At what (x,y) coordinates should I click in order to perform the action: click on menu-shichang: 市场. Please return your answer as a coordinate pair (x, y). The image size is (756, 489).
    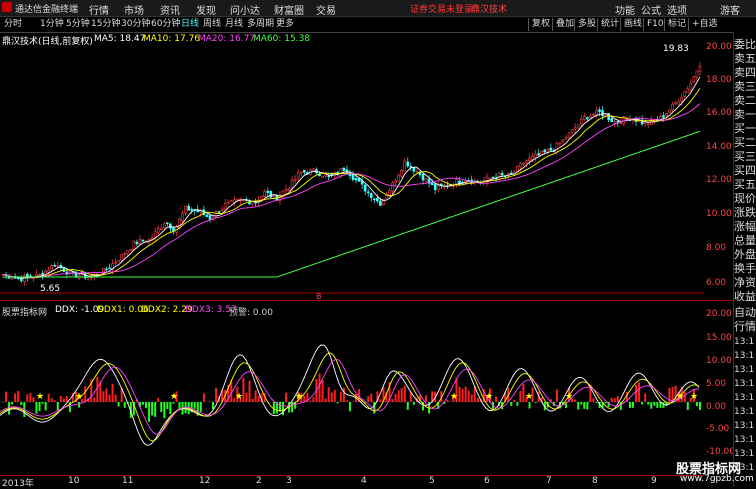
    Looking at the image, I should click on (134, 9).